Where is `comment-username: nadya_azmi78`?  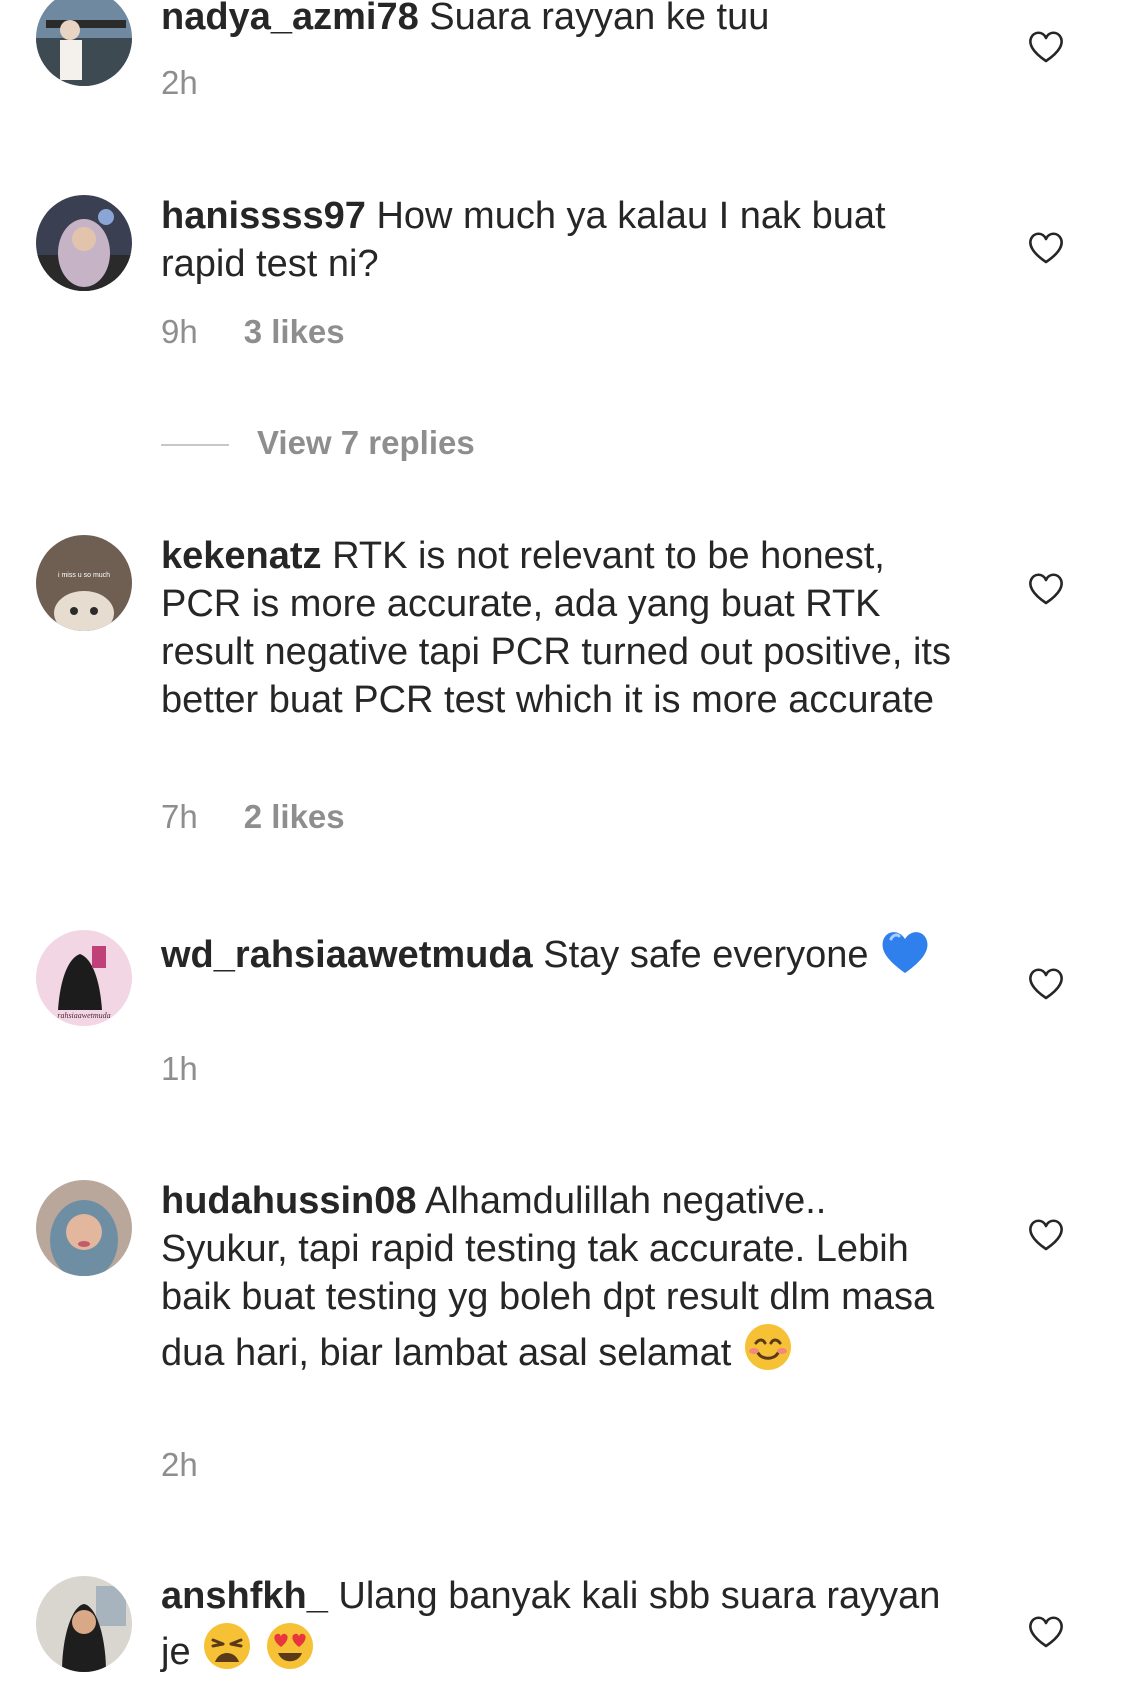 comment-username: nadya_azmi78 is located at coordinates (290, 19).